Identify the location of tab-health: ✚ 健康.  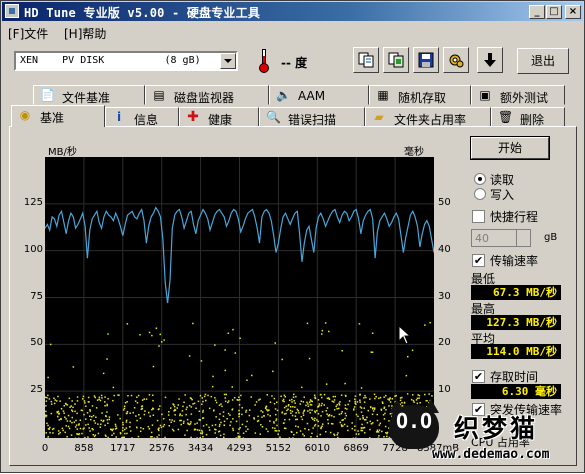
(219, 117).